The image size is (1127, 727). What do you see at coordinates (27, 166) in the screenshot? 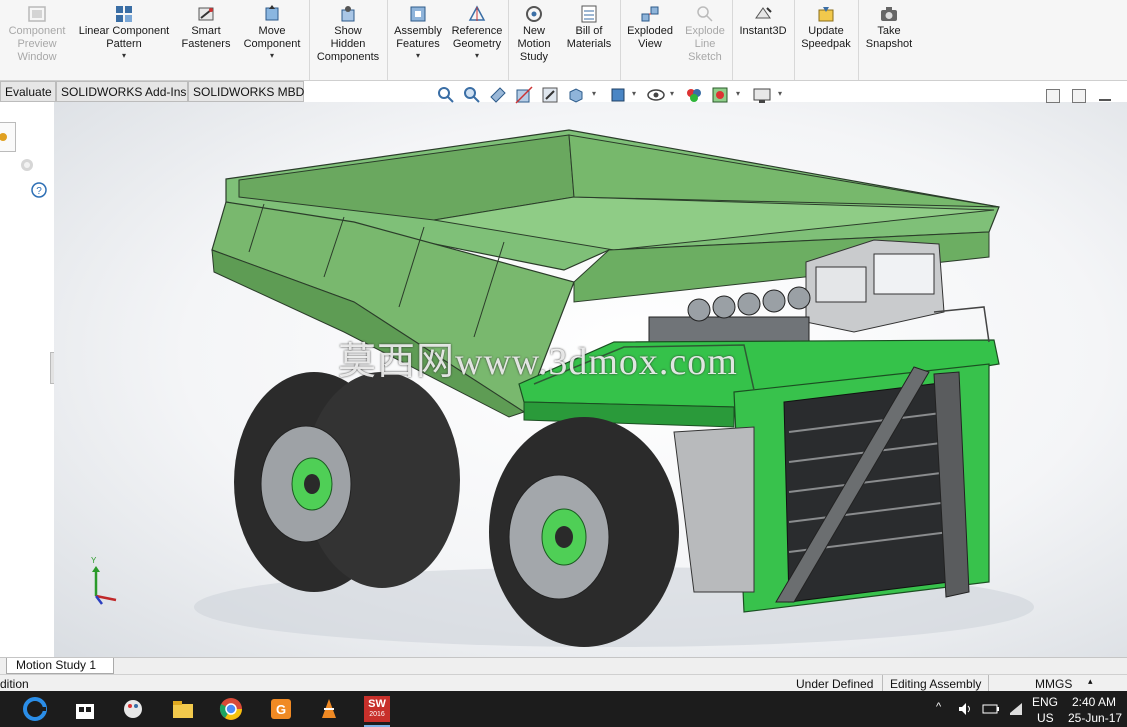
I see `property-manager-icon` at bounding box center [27, 166].